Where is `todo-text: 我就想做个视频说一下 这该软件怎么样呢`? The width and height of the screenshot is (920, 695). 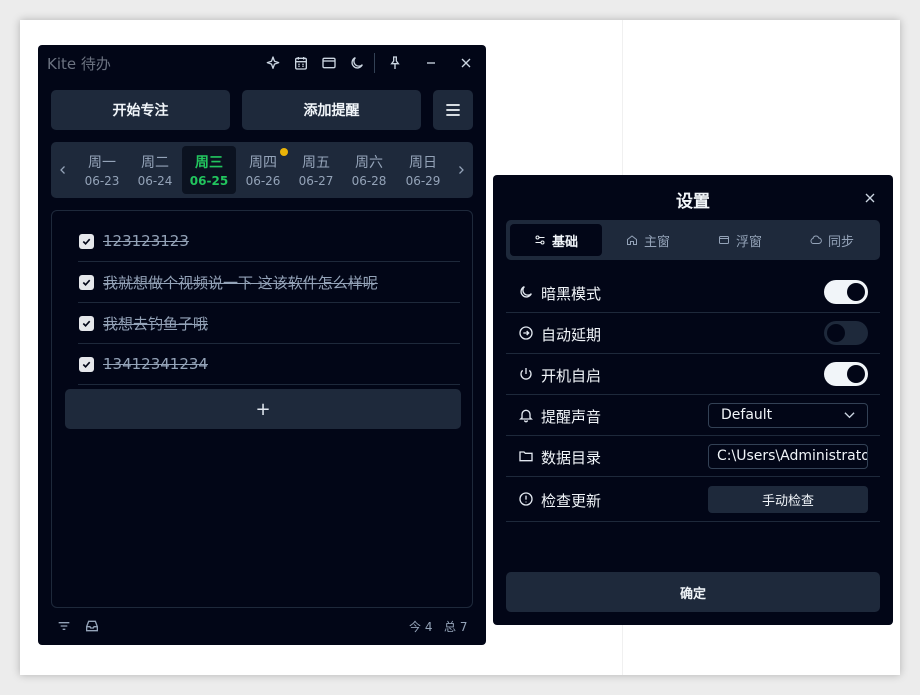
todo-text: 我就想做个视频说一下 这该软件怎么样呢 is located at coordinates (240, 282).